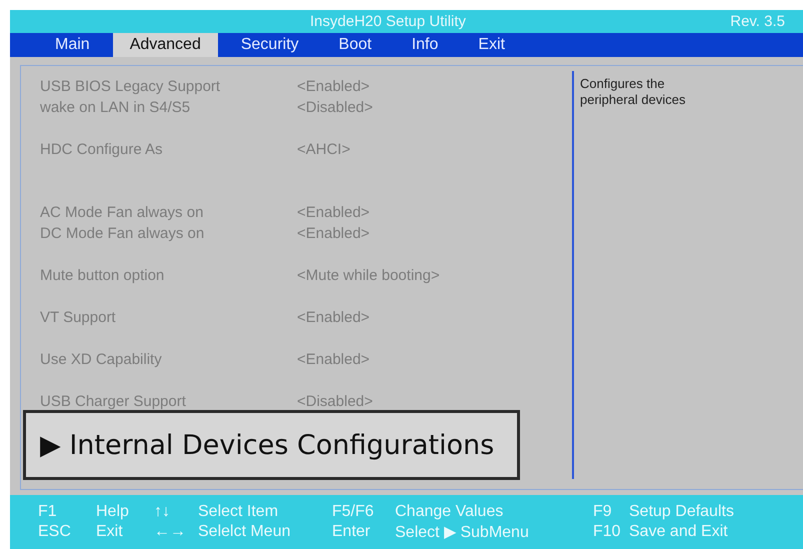 This screenshot has width=803, height=549. Describe the element at coordinates (168, 233) in the screenshot. I see `setting-label: DC Mode Fan always on` at that location.